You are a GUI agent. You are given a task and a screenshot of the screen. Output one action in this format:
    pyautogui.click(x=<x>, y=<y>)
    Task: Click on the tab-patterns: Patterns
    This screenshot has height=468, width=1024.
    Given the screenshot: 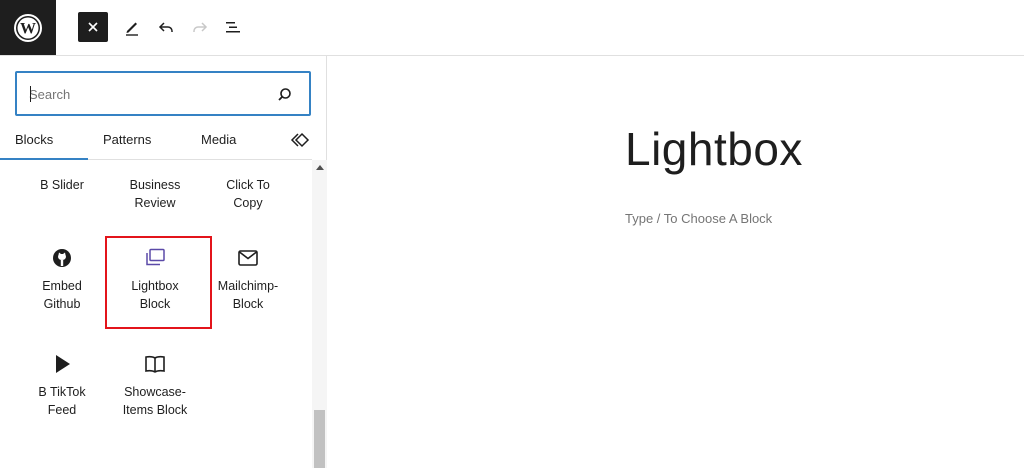 What is the action you would take?
    pyautogui.click(x=127, y=139)
    